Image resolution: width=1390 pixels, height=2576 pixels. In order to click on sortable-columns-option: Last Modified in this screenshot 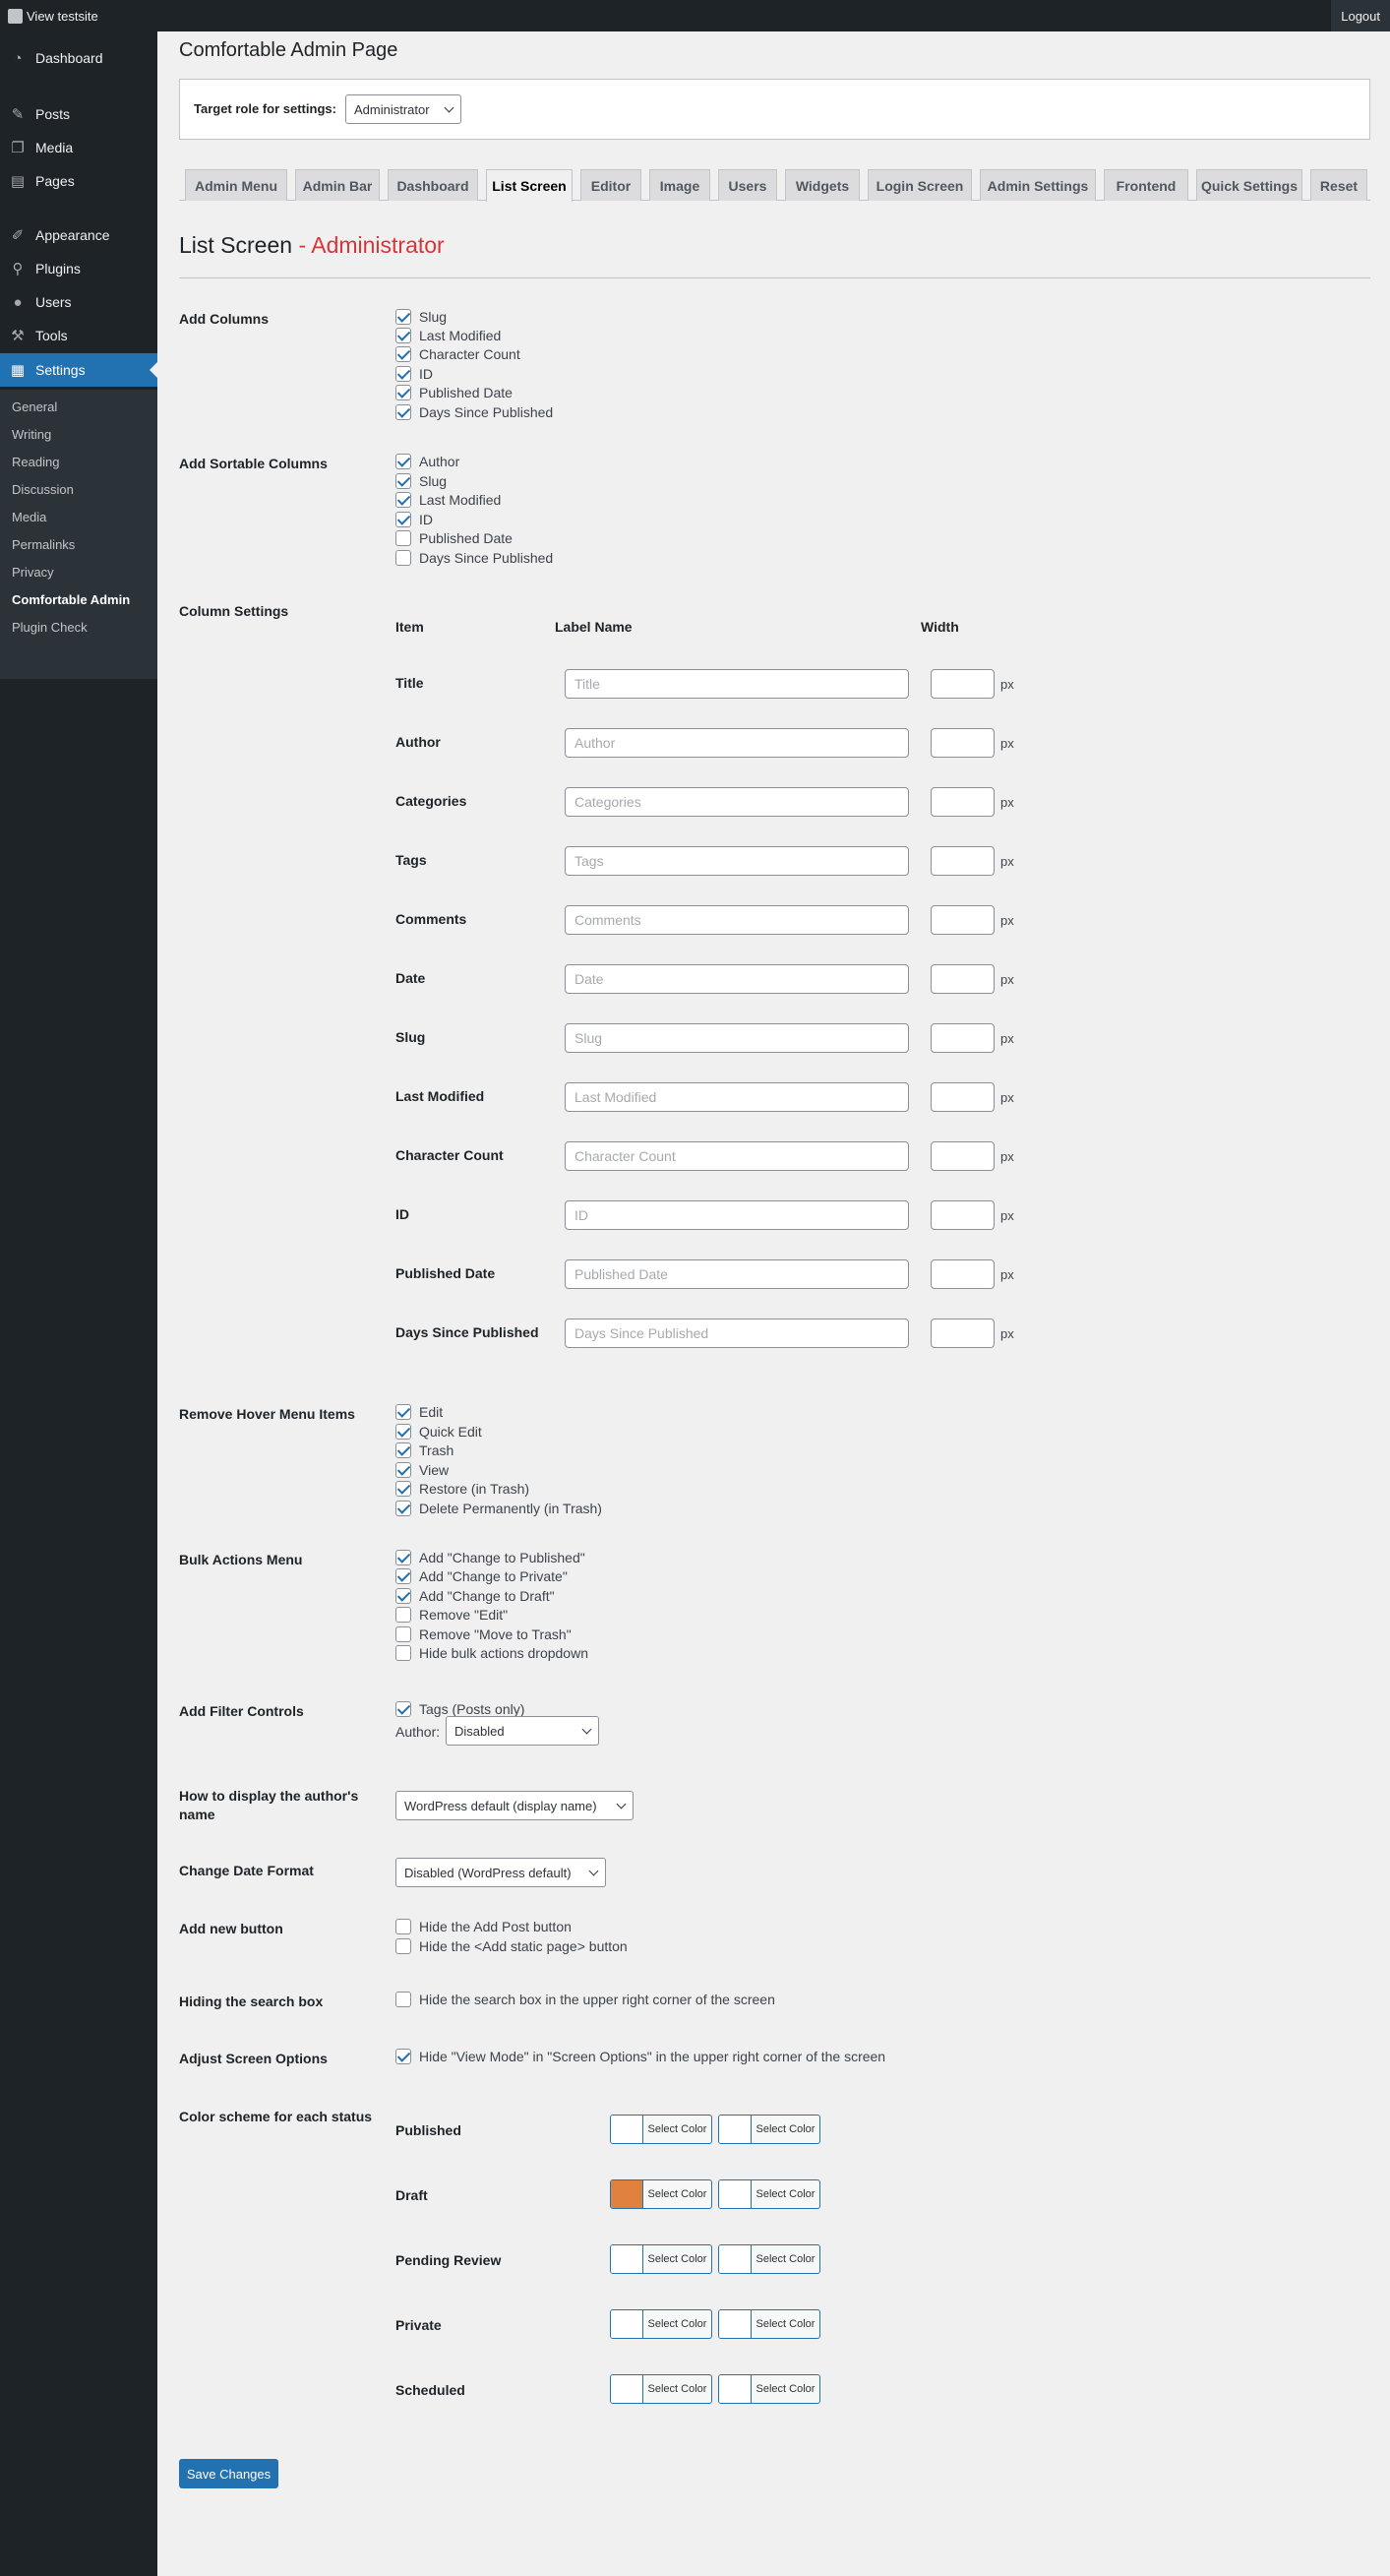, I will do `click(448, 499)`.